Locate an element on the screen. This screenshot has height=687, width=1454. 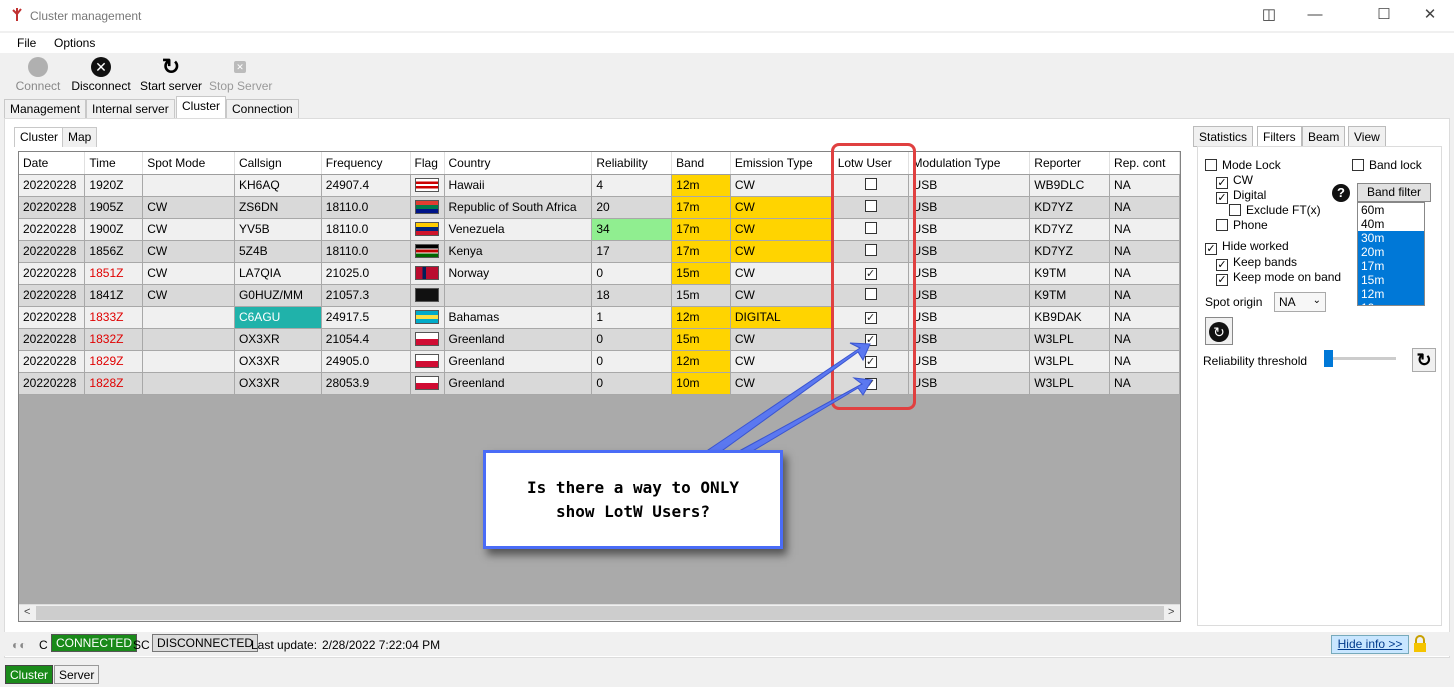
cell-country: Greenland is located at coordinates (518, 383).